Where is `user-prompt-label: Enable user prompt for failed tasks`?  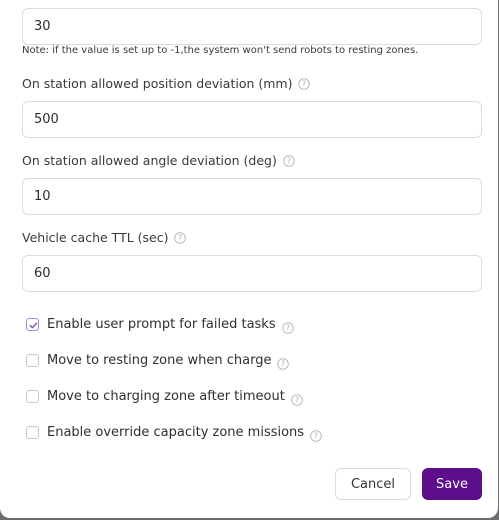 user-prompt-label: Enable user prompt for failed tasks is located at coordinates (161, 324).